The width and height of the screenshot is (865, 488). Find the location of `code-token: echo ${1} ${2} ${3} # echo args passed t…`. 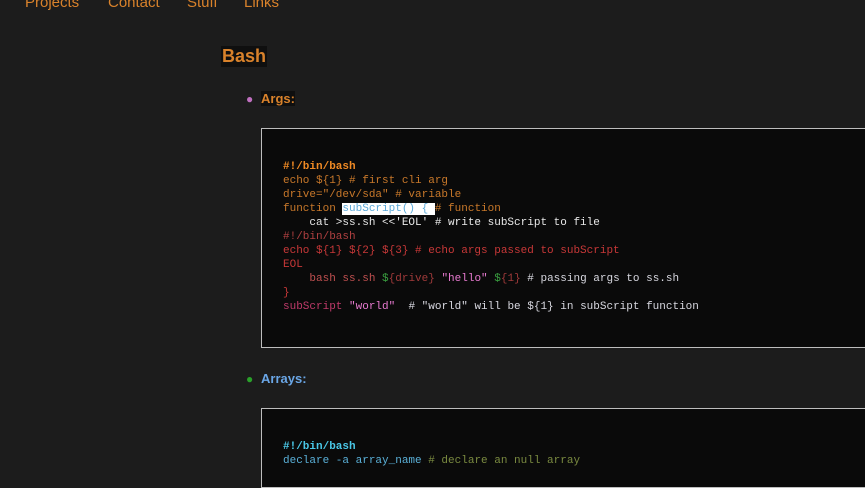

code-token: echo ${1} ${2} ${3} # echo args passed t… is located at coordinates (451, 251).